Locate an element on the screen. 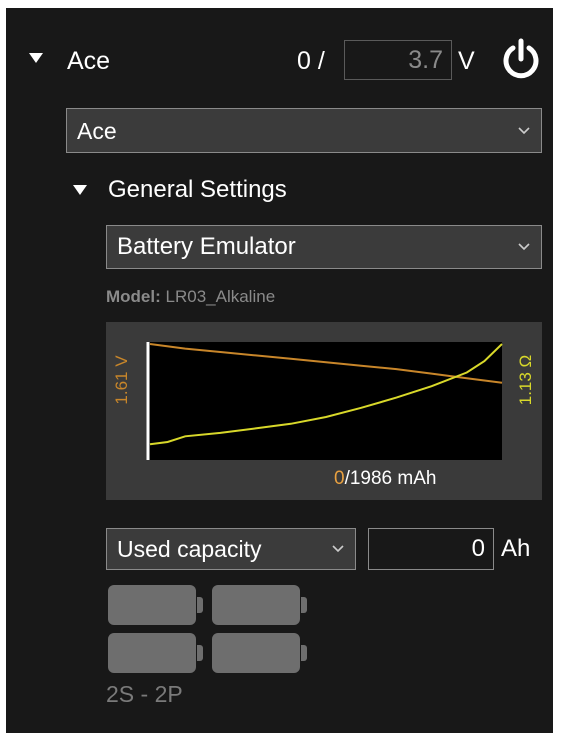 Image resolution: width=561 pixels, height=733 pixels. power-icon is located at coordinates (521, 58).